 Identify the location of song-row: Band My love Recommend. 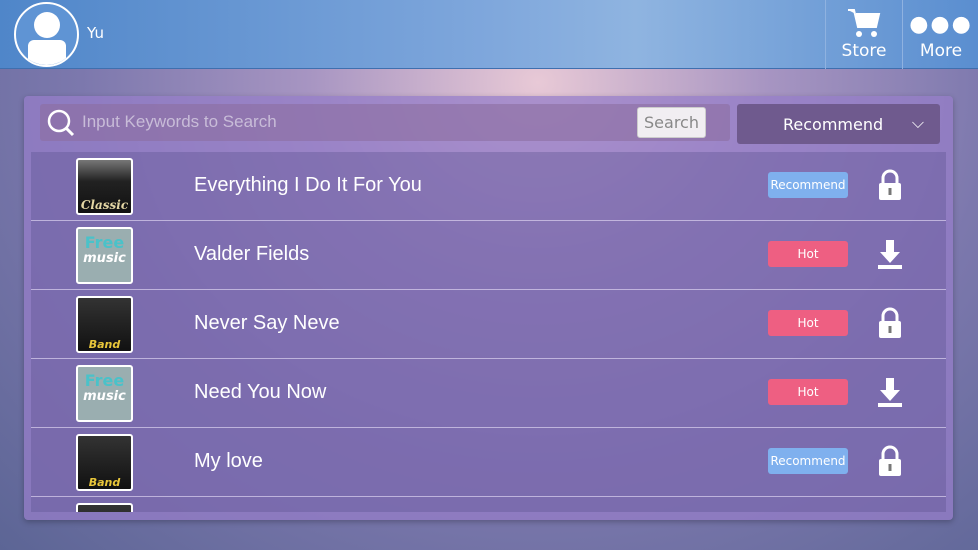
(488, 462).